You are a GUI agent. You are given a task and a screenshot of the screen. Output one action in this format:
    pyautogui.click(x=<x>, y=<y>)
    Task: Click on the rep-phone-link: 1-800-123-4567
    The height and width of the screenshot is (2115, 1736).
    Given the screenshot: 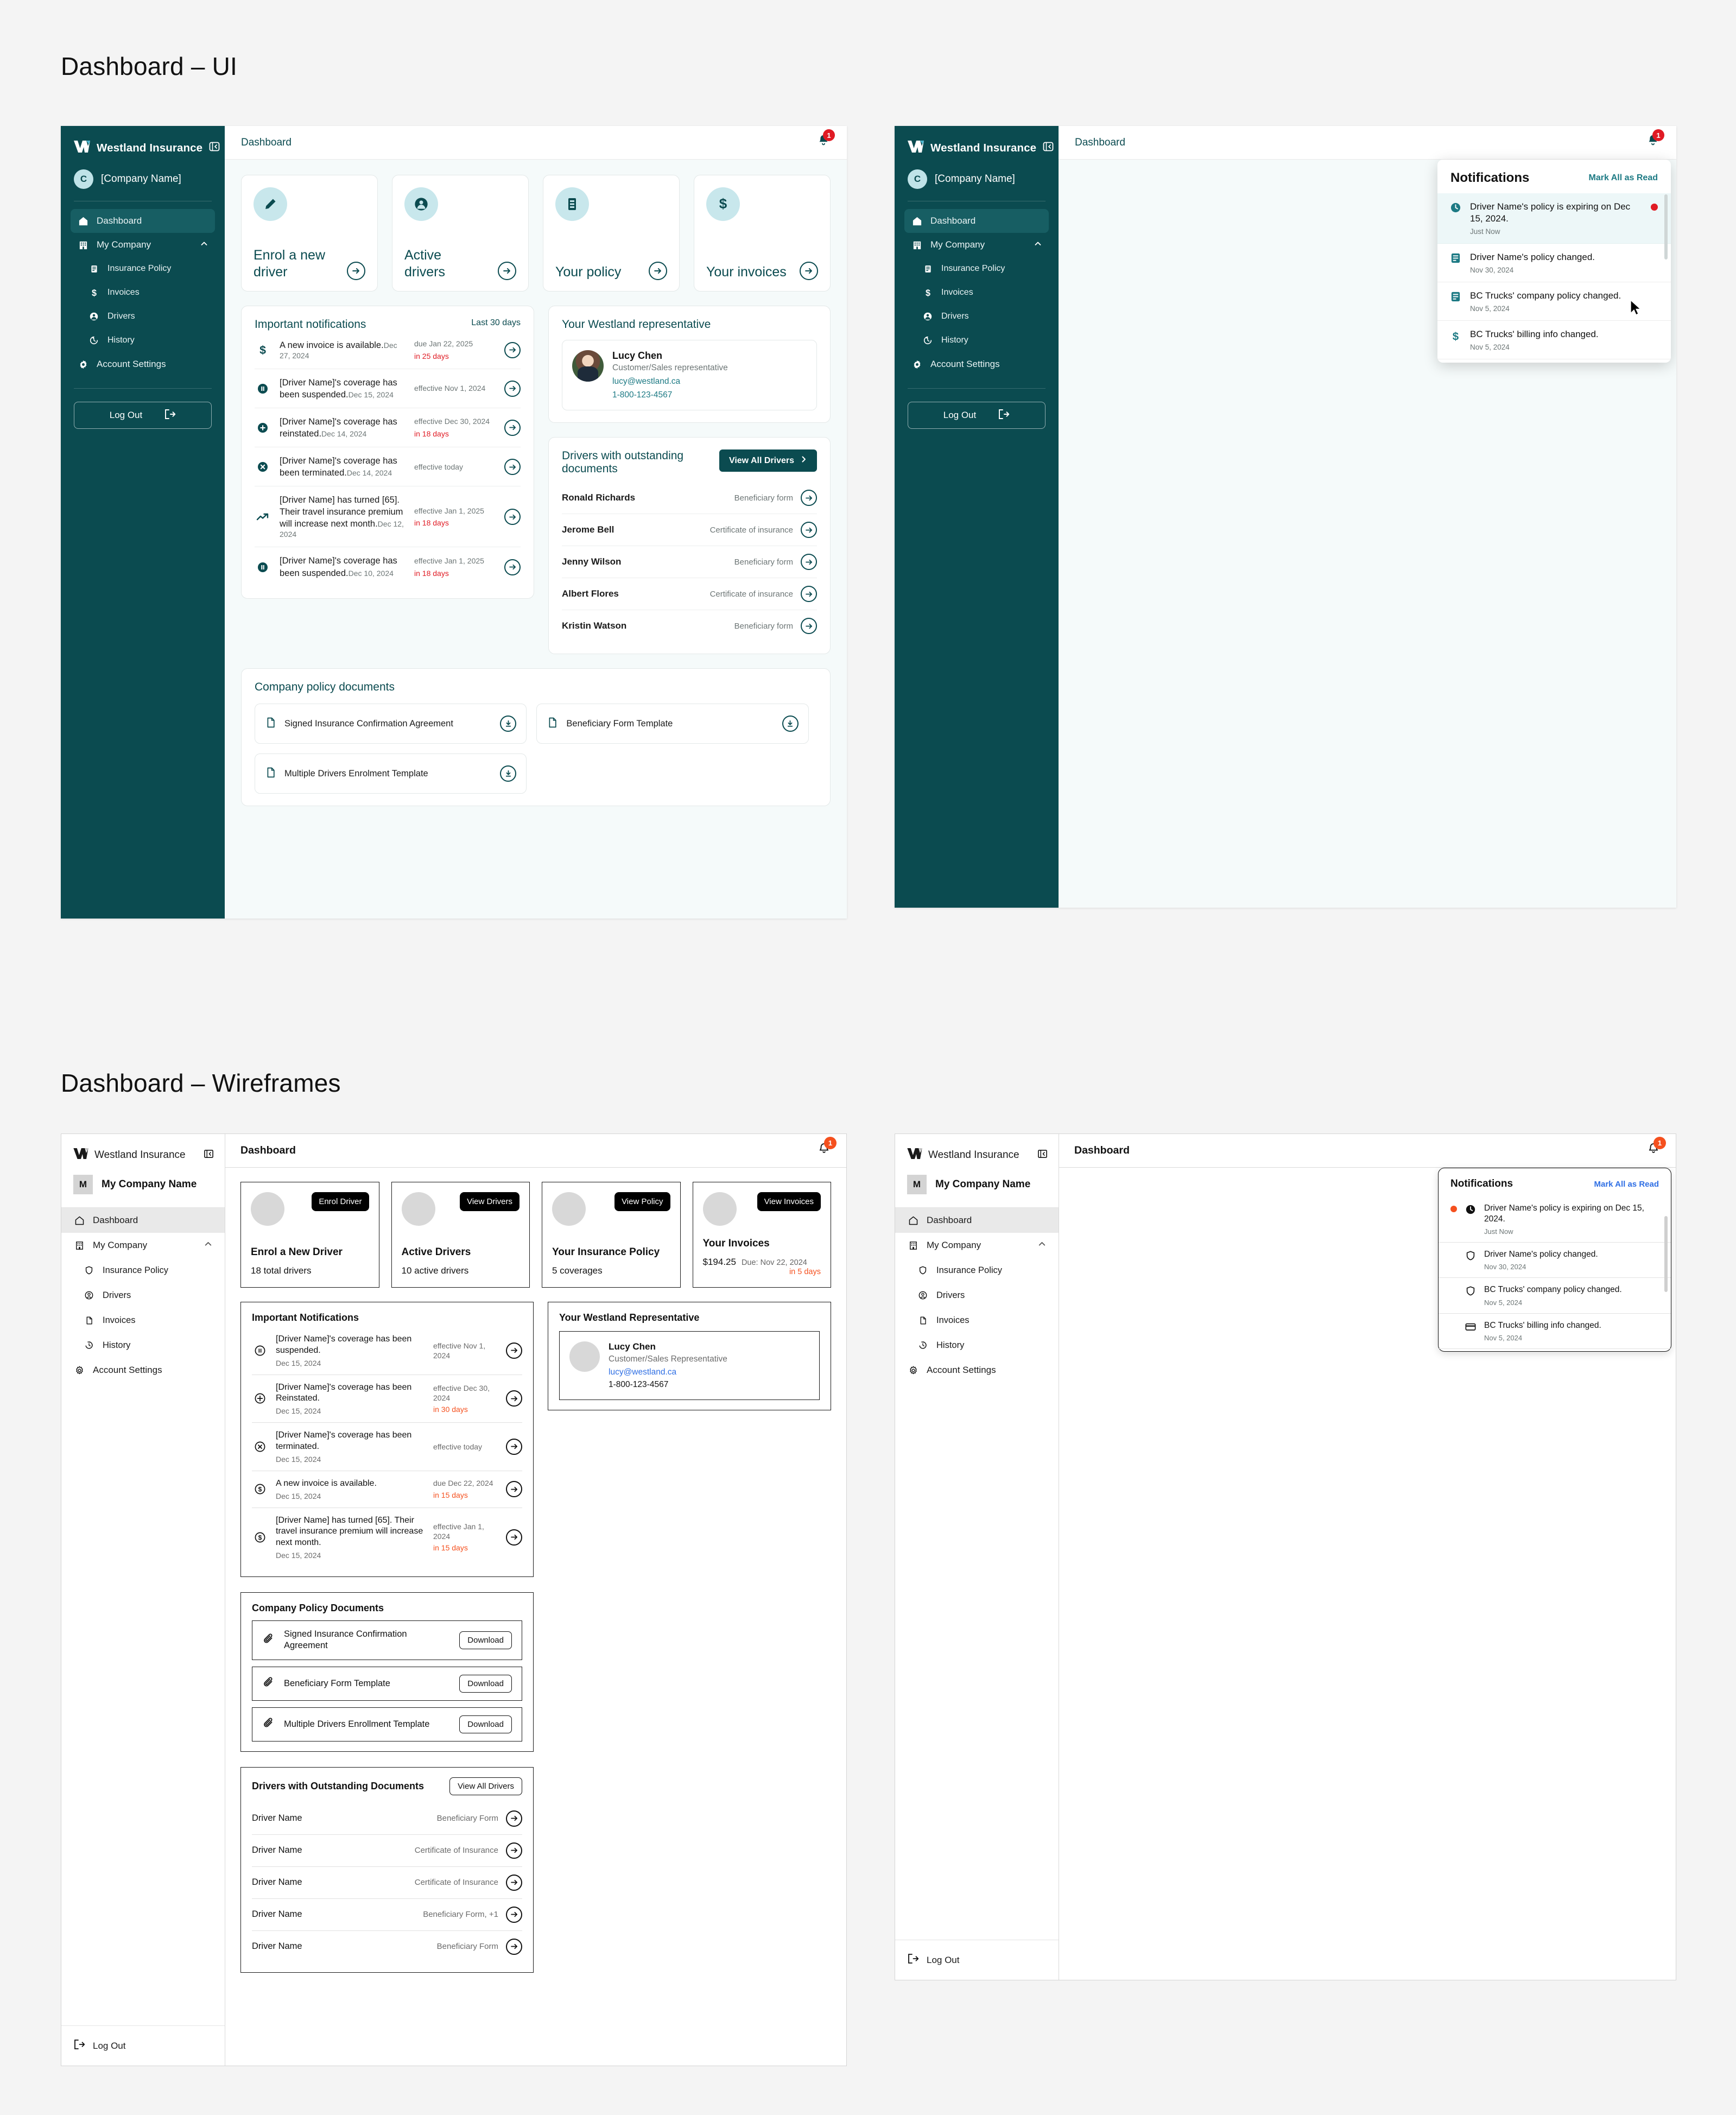 What is the action you would take?
    pyautogui.click(x=670, y=395)
    